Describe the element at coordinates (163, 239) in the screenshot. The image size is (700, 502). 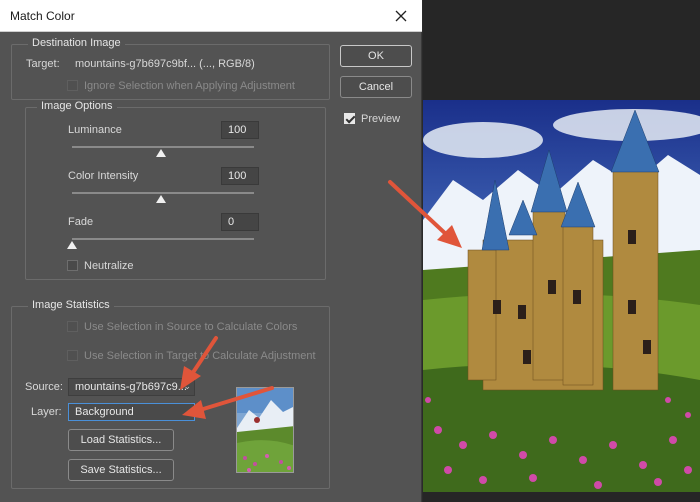
I see `fade-slider-track` at that location.